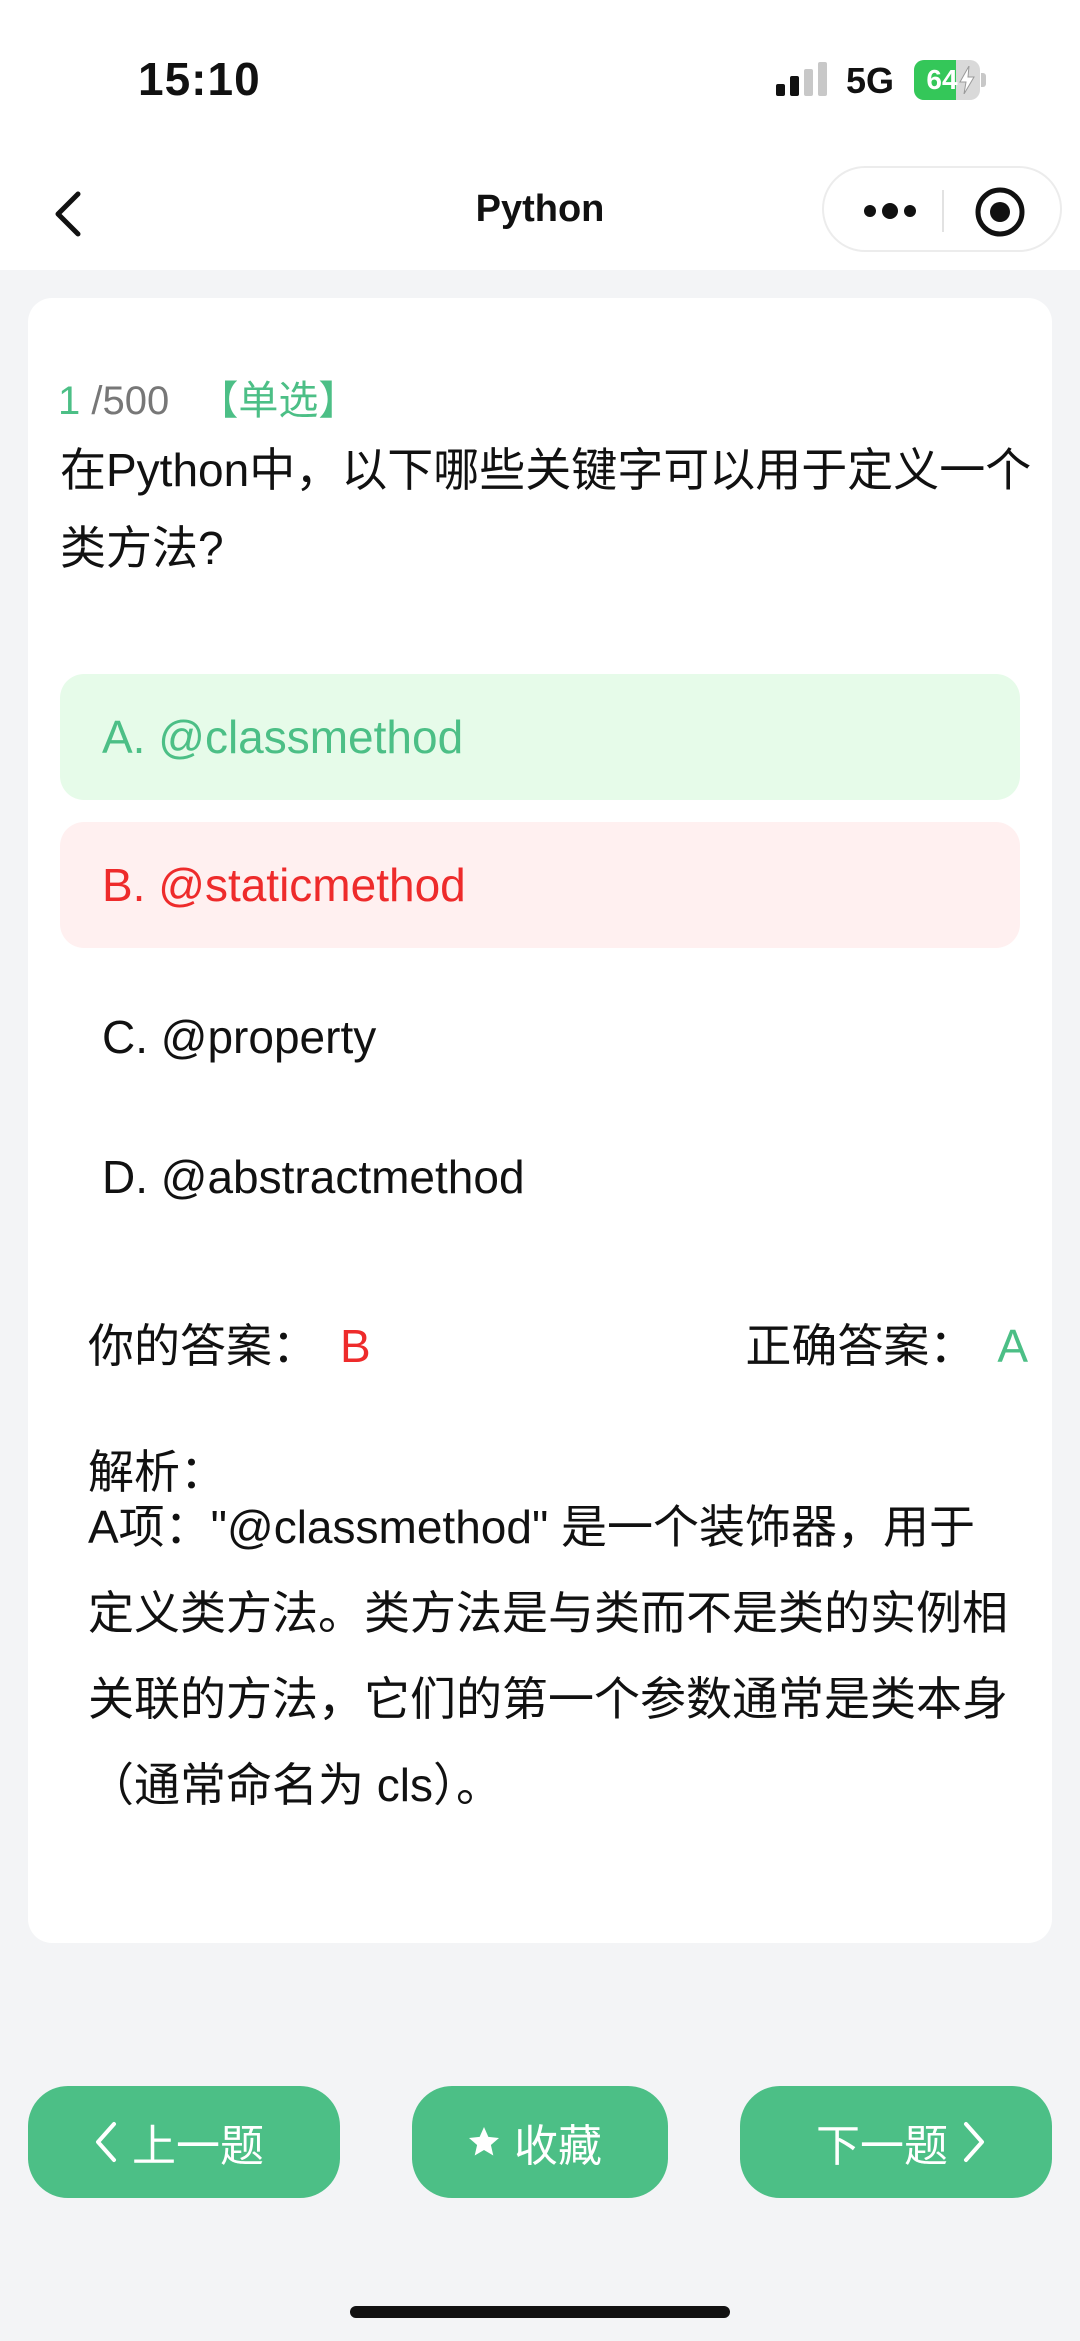 The width and height of the screenshot is (1080, 2341). What do you see at coordinates (69, 401) in the screenshot?
I see `current-question-number: 1` at bounding box center [69, 401].